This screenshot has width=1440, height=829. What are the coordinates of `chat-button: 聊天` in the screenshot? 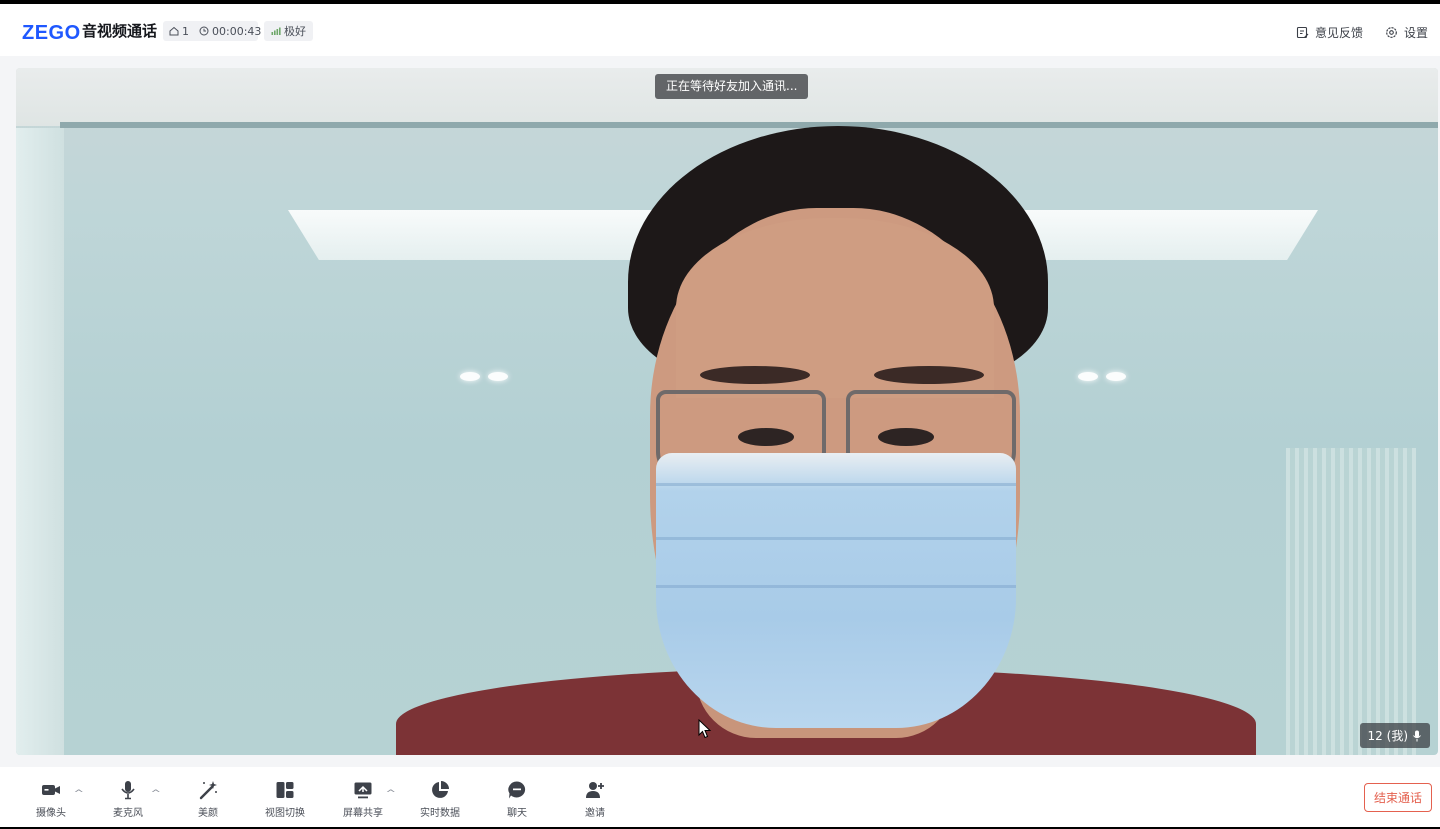 It's located at (517, 799).